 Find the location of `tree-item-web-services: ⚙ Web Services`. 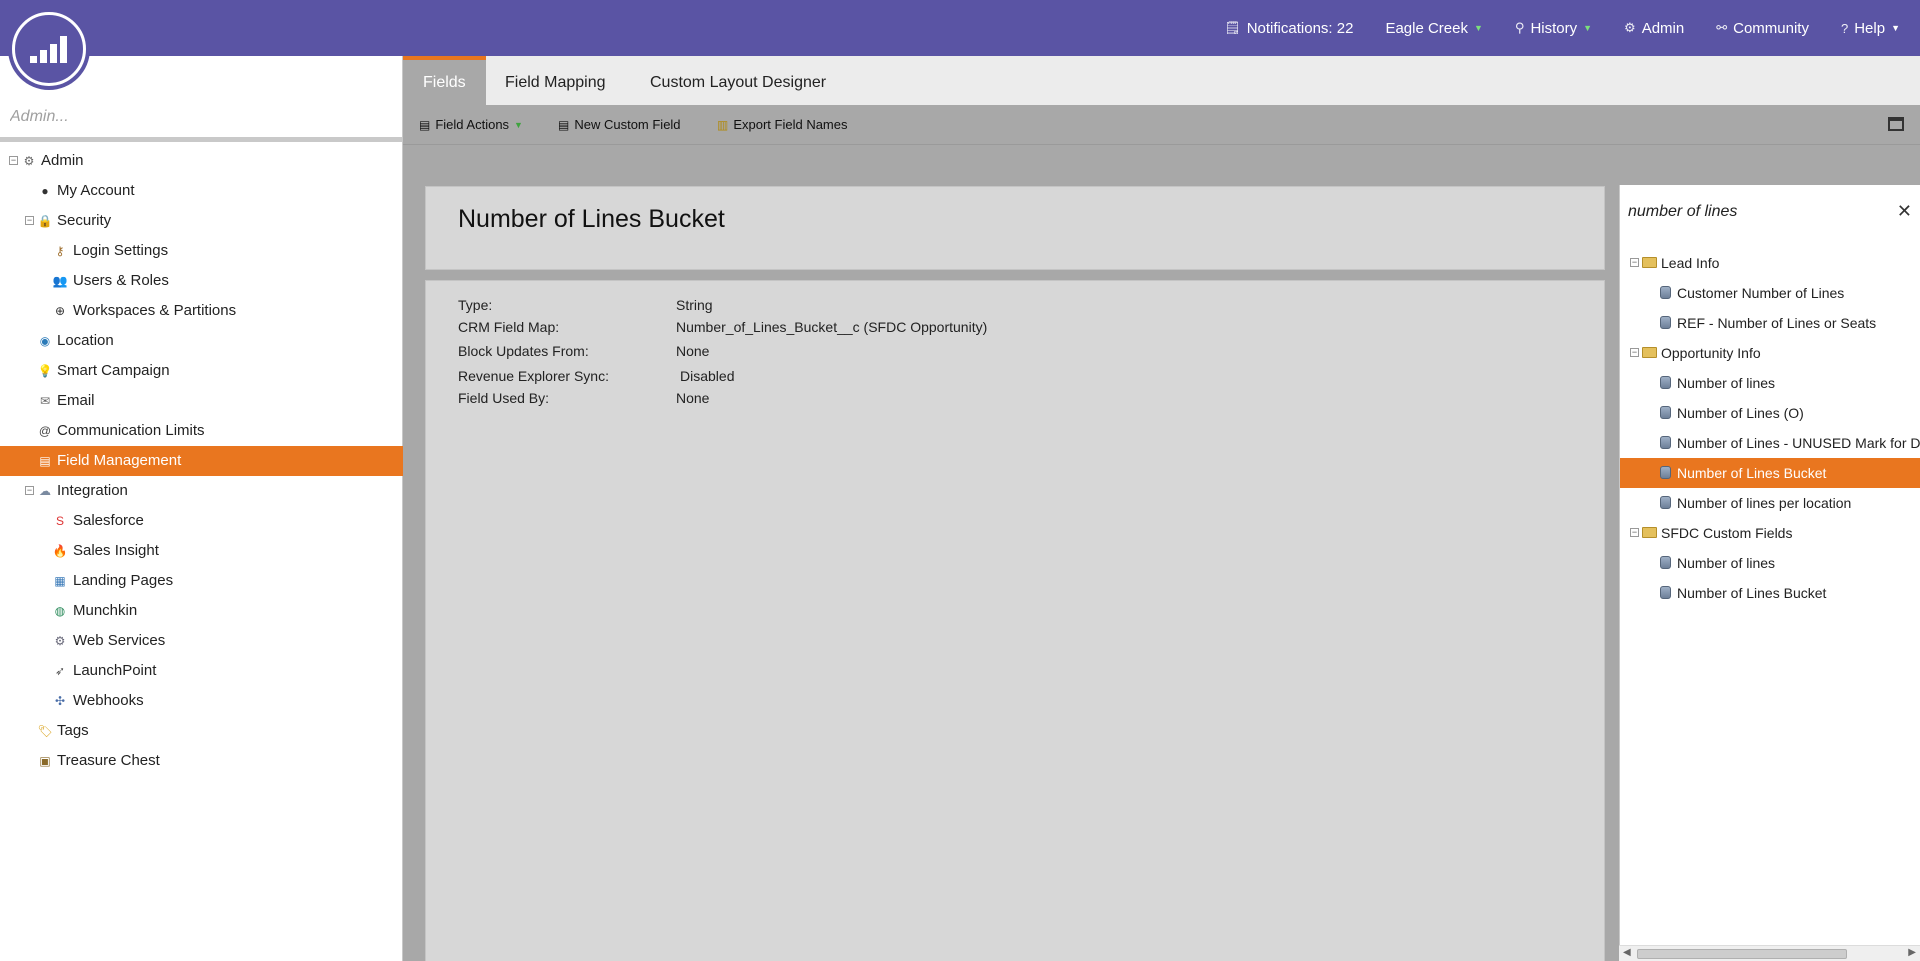

tree-item-web-services: ⚙ Web Services is located at coordinates (201, 641).